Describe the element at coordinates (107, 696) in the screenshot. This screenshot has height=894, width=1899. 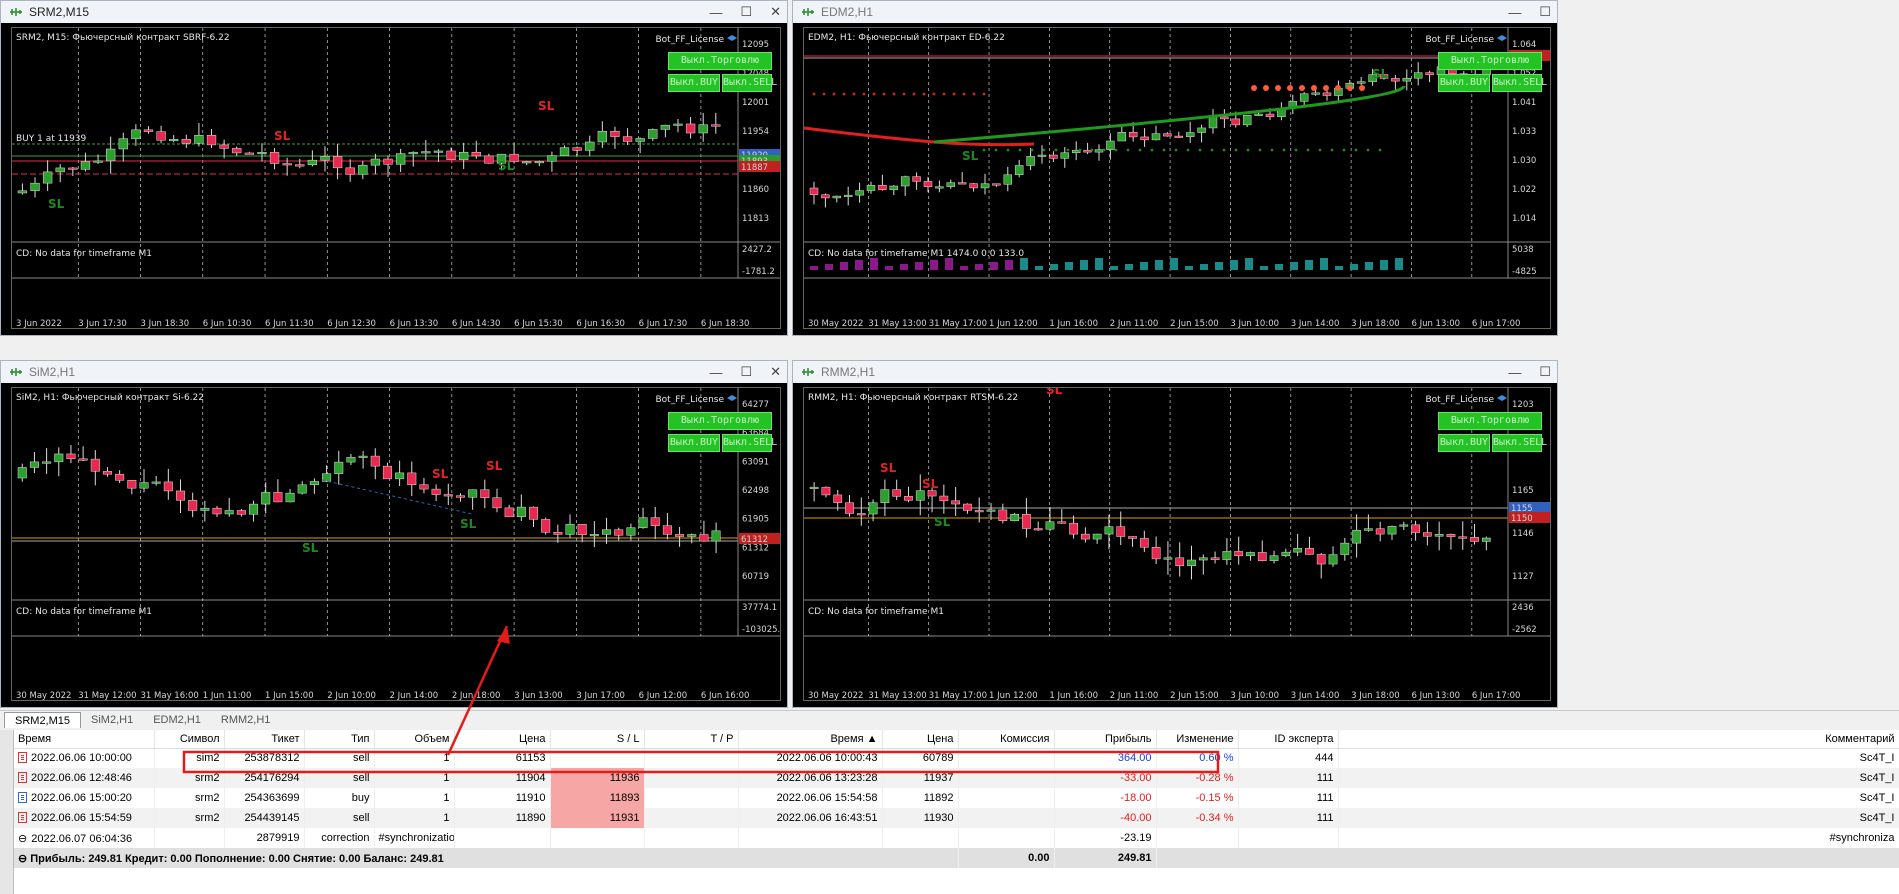
I see `time-axis-label: 31 May 12:00` at that location.